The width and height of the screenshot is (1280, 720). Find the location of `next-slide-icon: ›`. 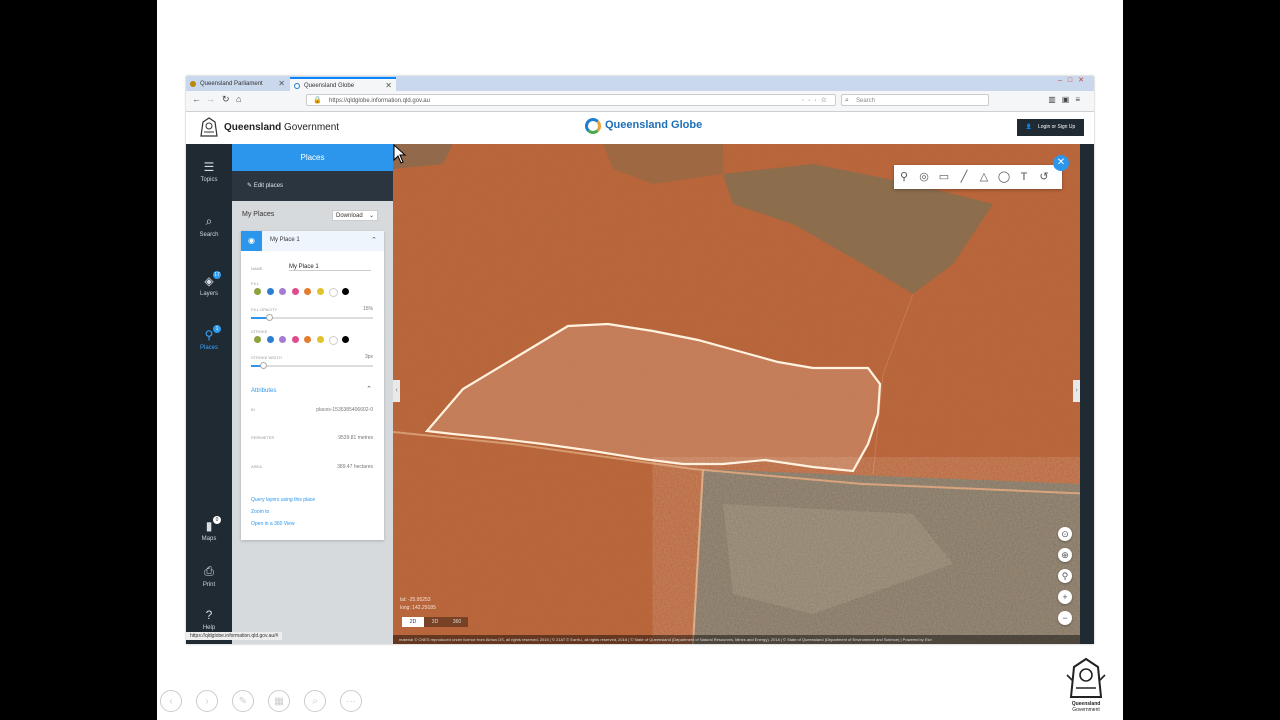

next-slide-icon: › is located at coordinates (207, 701).